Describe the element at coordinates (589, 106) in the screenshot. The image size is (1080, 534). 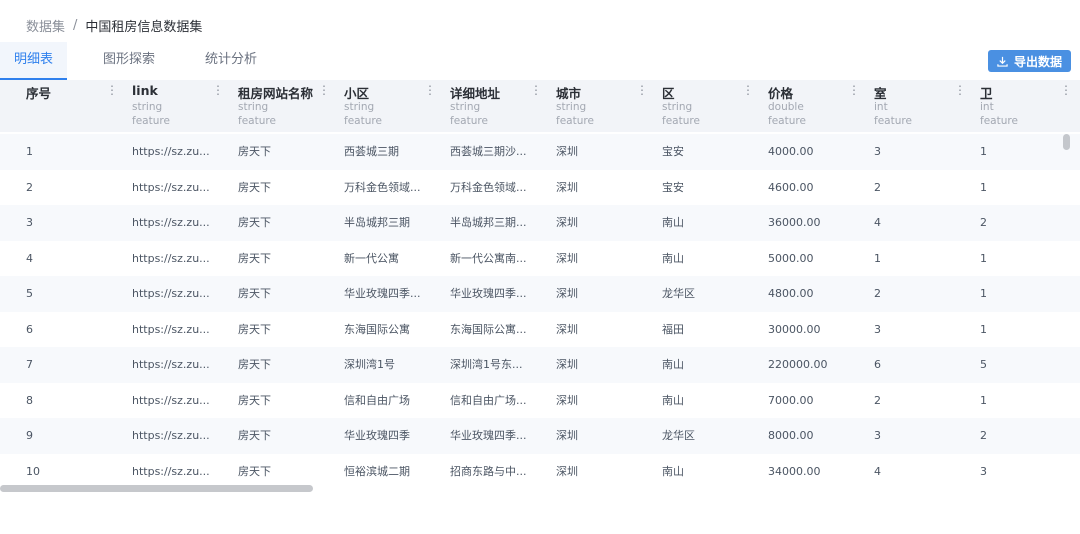
I see `column-header: 城市 string feature ⋮` at that location.